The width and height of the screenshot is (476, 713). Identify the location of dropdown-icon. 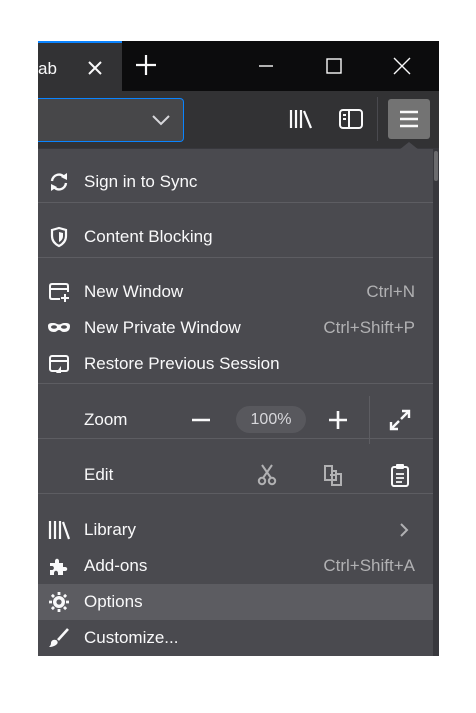
(161, 120).